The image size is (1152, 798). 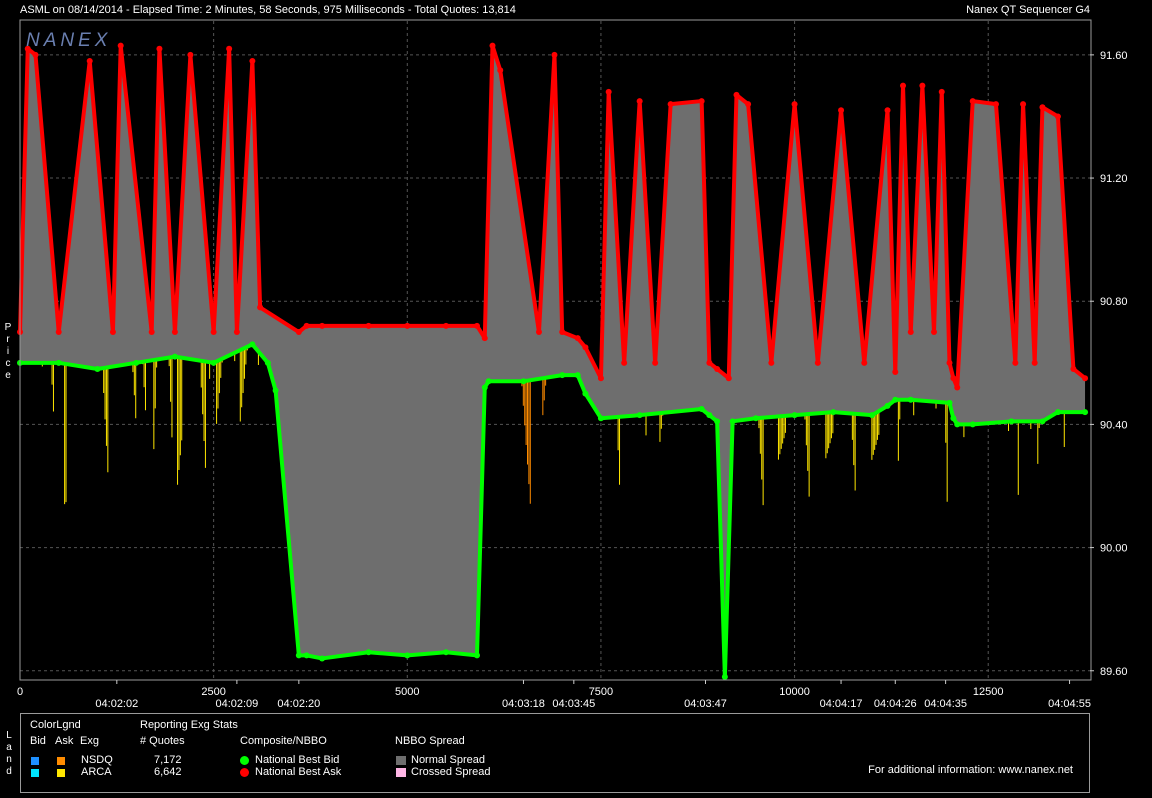 I want to click on time-tick-label: 04:02:02, so click(x=116, y=704).